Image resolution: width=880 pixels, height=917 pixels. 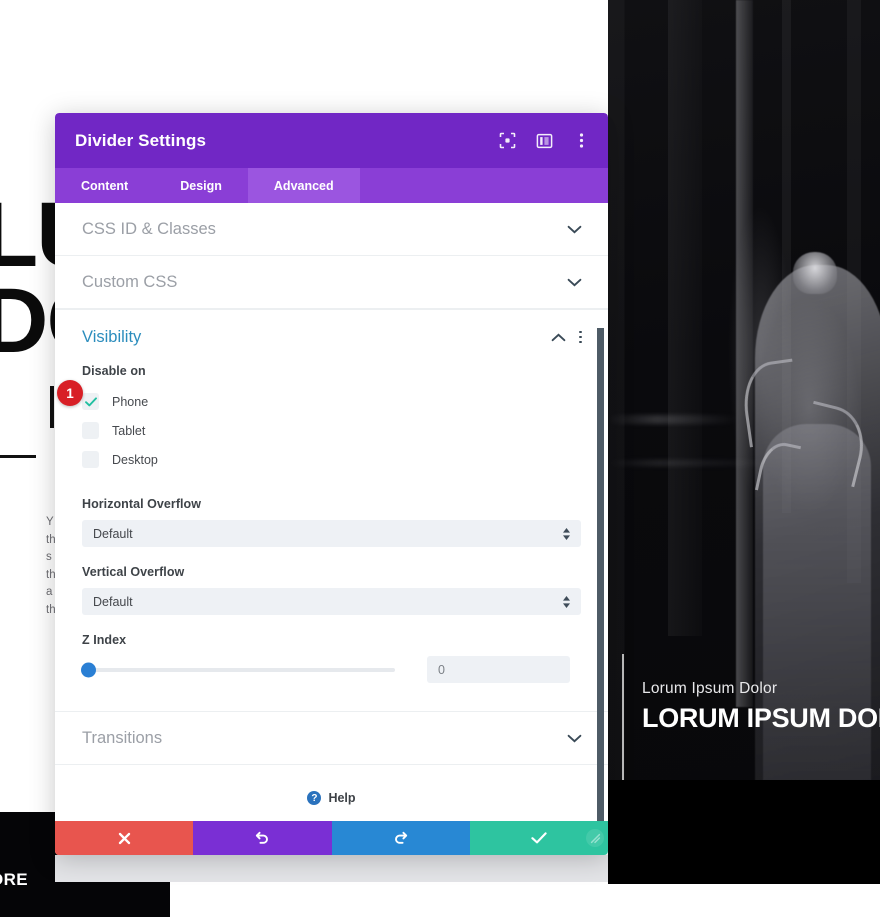 I want to click on checkbox-label-desktop: Desktop, so click(x=135, y=459).